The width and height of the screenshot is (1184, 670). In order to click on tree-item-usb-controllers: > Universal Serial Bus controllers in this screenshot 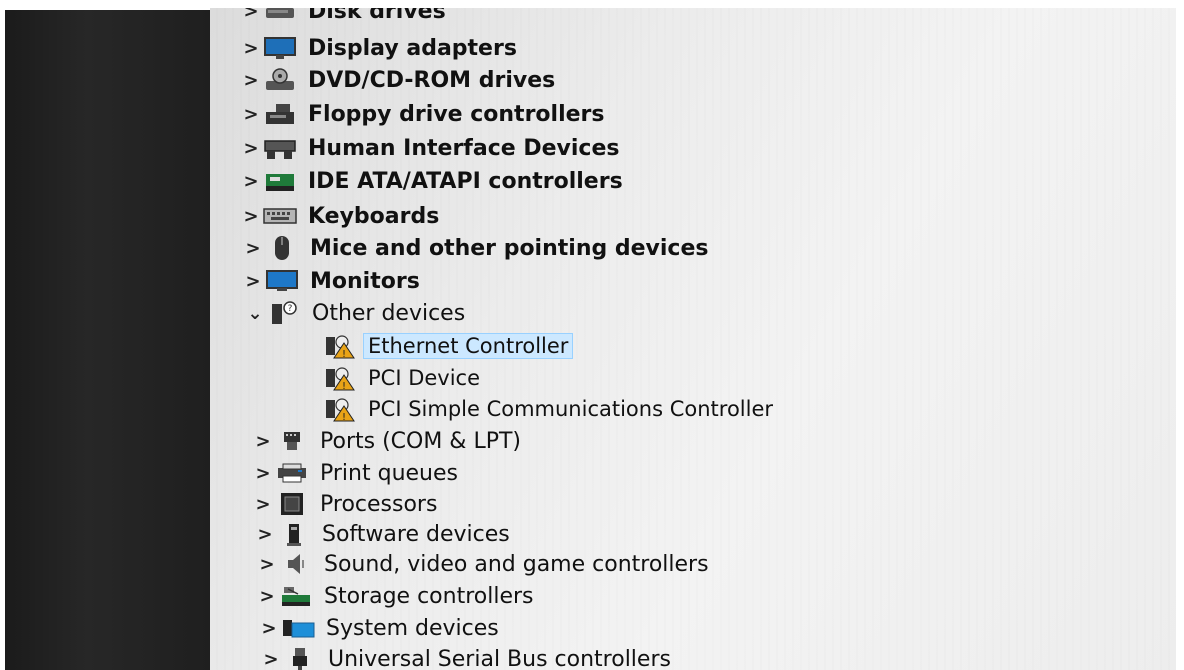, I will do `click(465, 657)`.